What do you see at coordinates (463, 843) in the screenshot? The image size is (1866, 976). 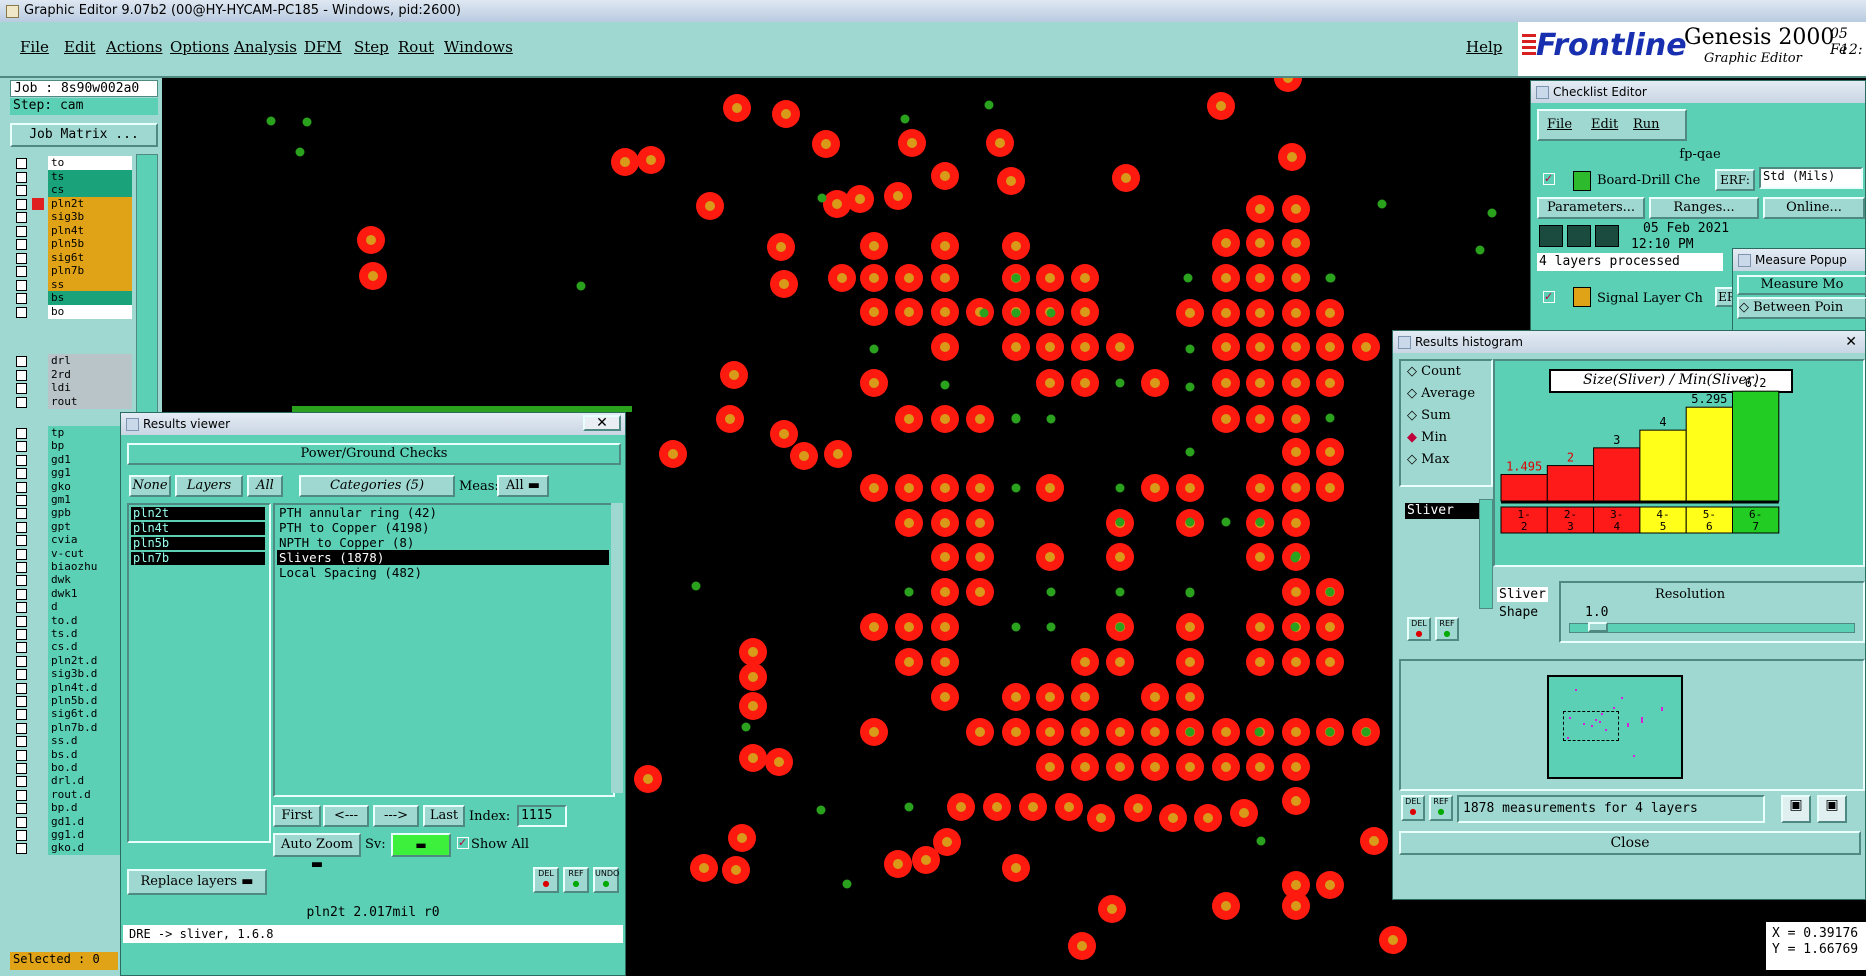 I see `show-all-checkbox: ✓` at bounding box center [463, 843].